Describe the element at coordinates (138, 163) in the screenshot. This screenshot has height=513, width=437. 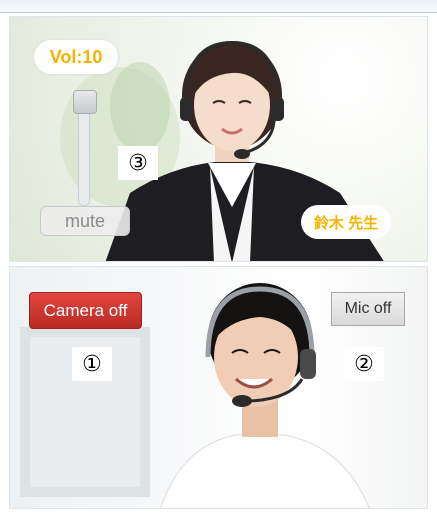
I see `annotation-marker-3: ③` at that location.